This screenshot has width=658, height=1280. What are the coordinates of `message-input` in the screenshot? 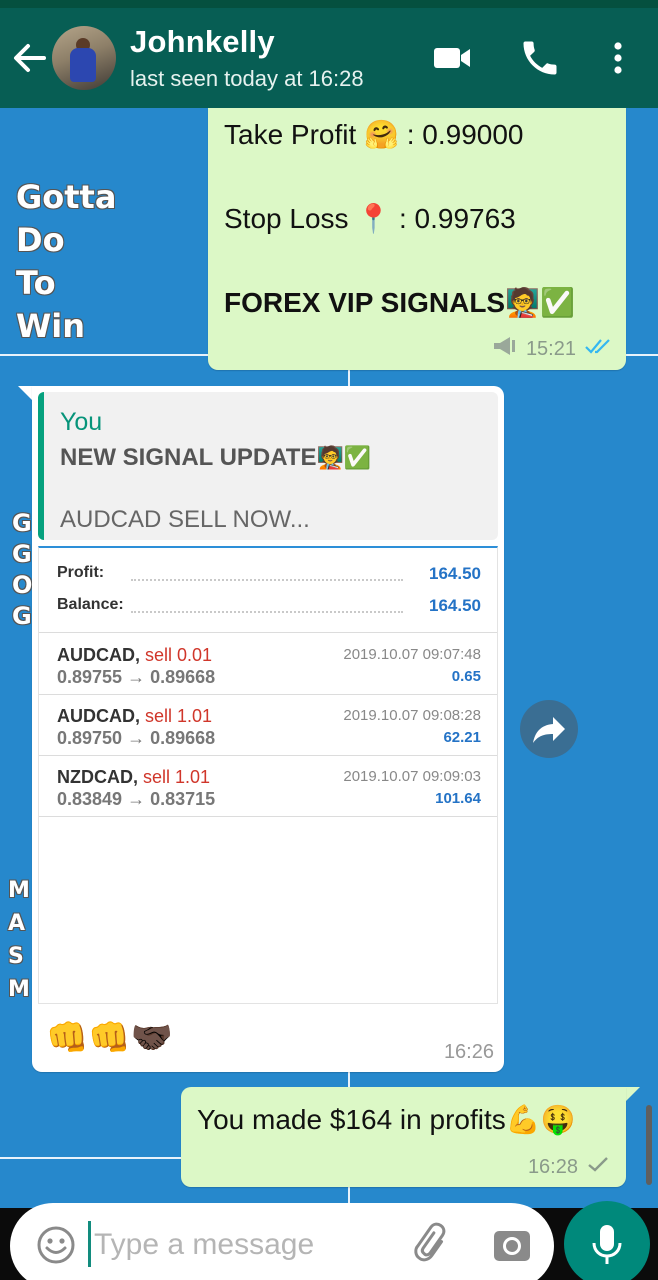 It's located at (244, 1245).